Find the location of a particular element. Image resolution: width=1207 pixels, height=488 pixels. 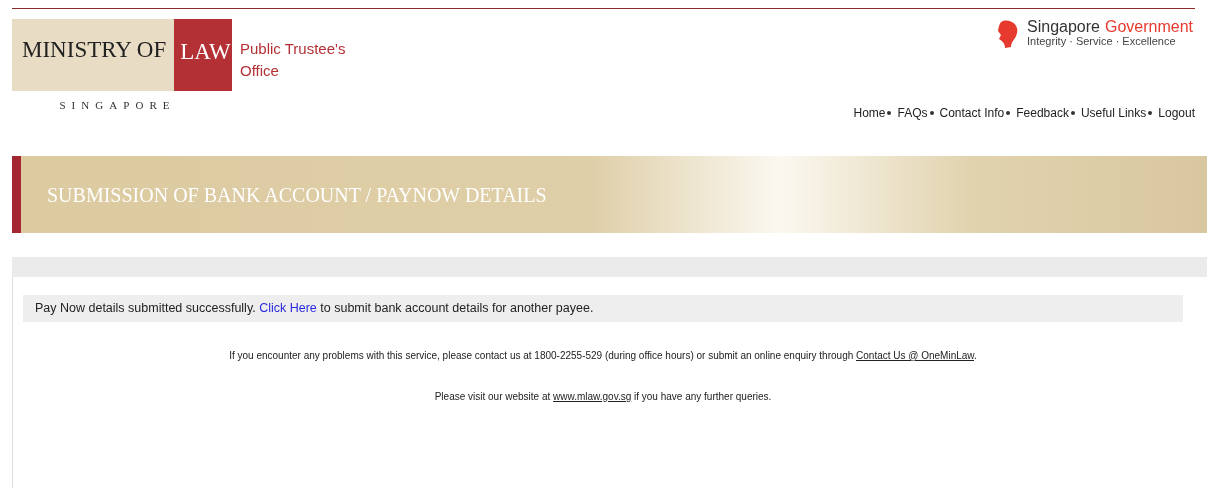

nav-link: Home is located at coordinates (869, 113).